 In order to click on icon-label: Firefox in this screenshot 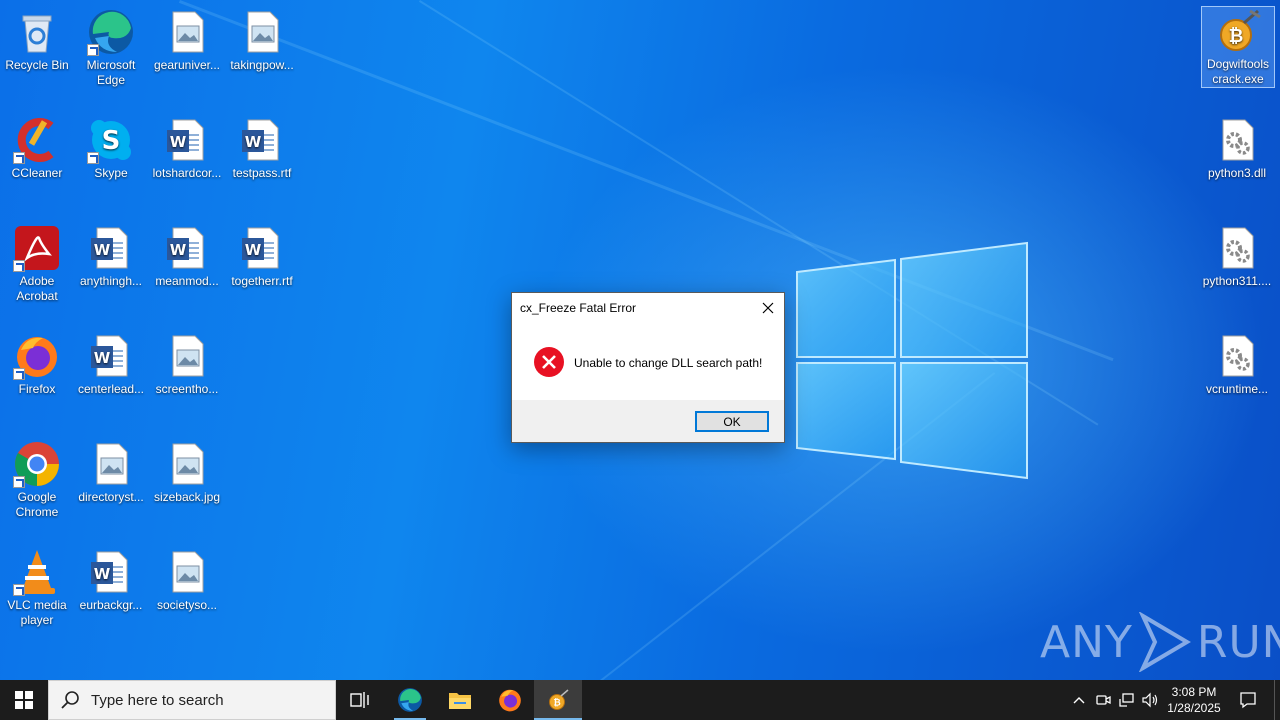, I will do `click(37, 389)`.